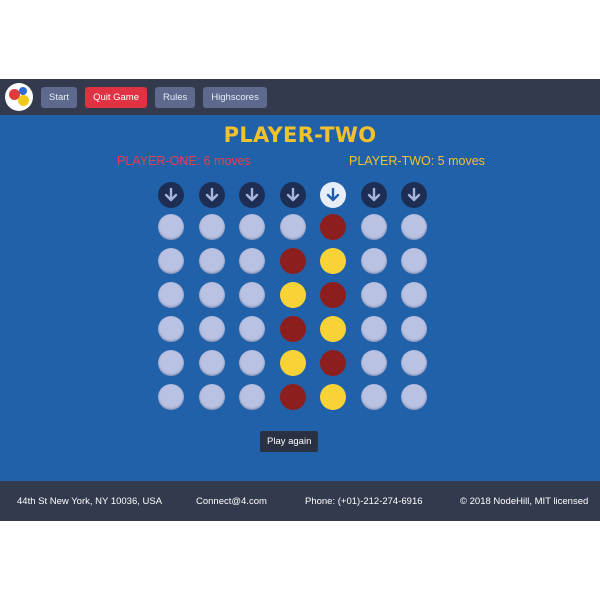 Image resolution: width=600 pixels, height=600 pixels. I want to click on connect-four-logo-icon, so click(19, 97).